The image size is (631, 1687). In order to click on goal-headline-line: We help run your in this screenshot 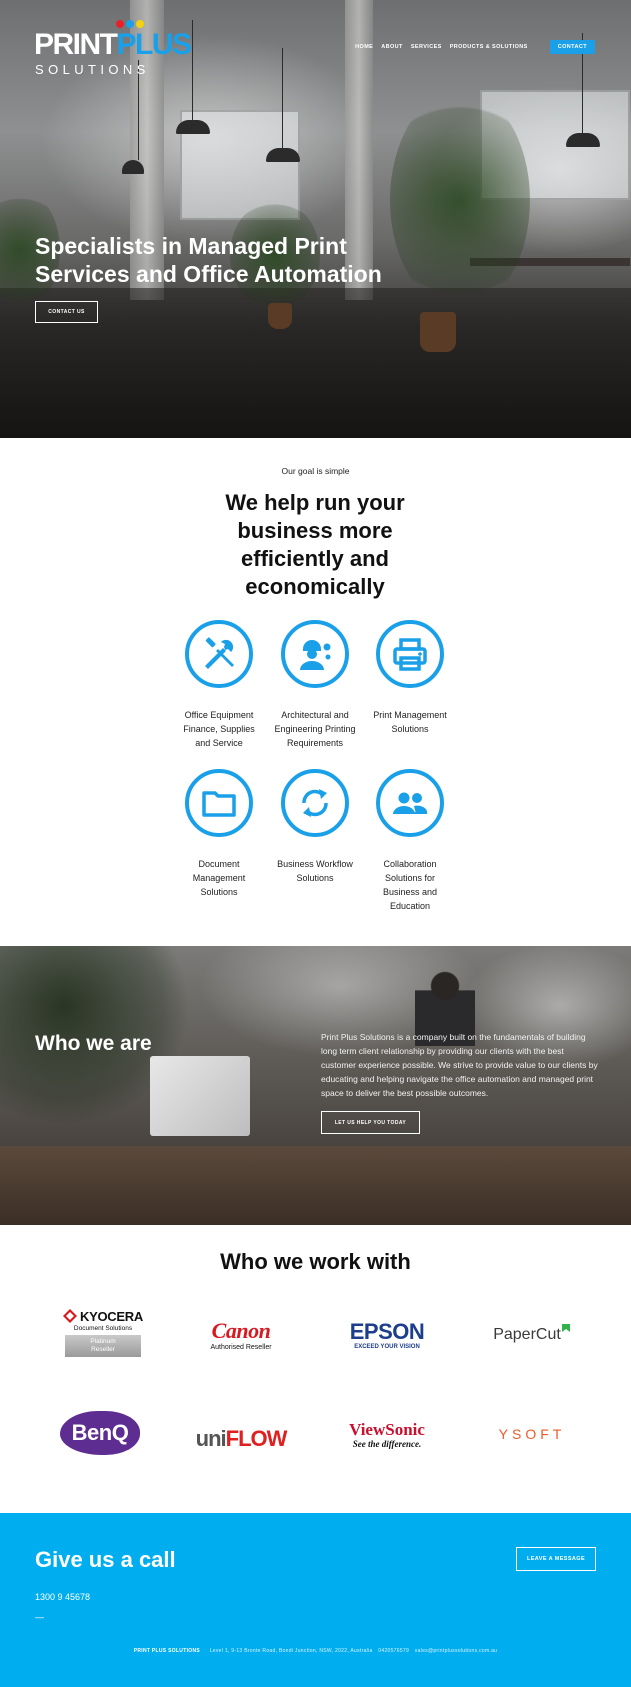, I will do `click(315, 502)`.